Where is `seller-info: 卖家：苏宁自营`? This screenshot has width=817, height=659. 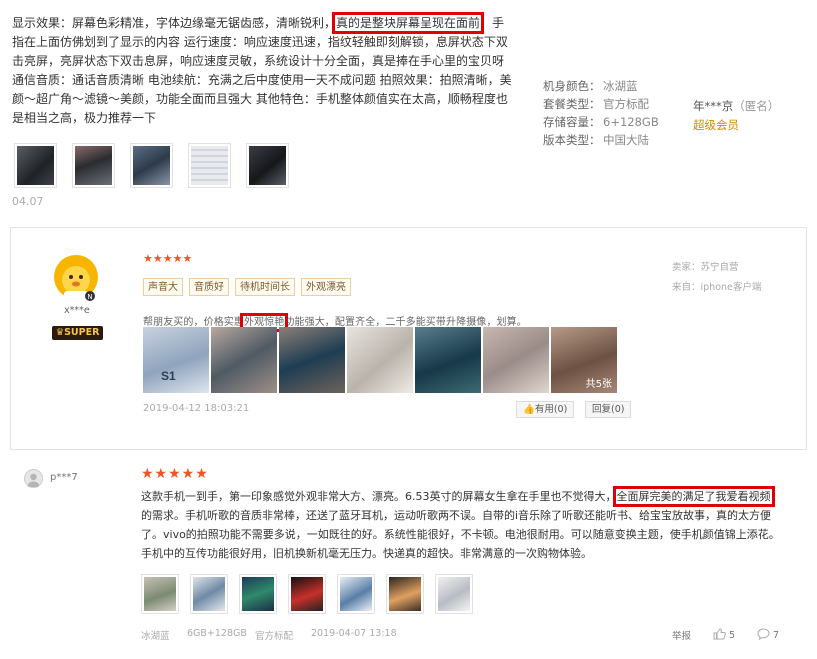 seller-info: 卖家：苏宁自营 is located at coordinates (705, 267).